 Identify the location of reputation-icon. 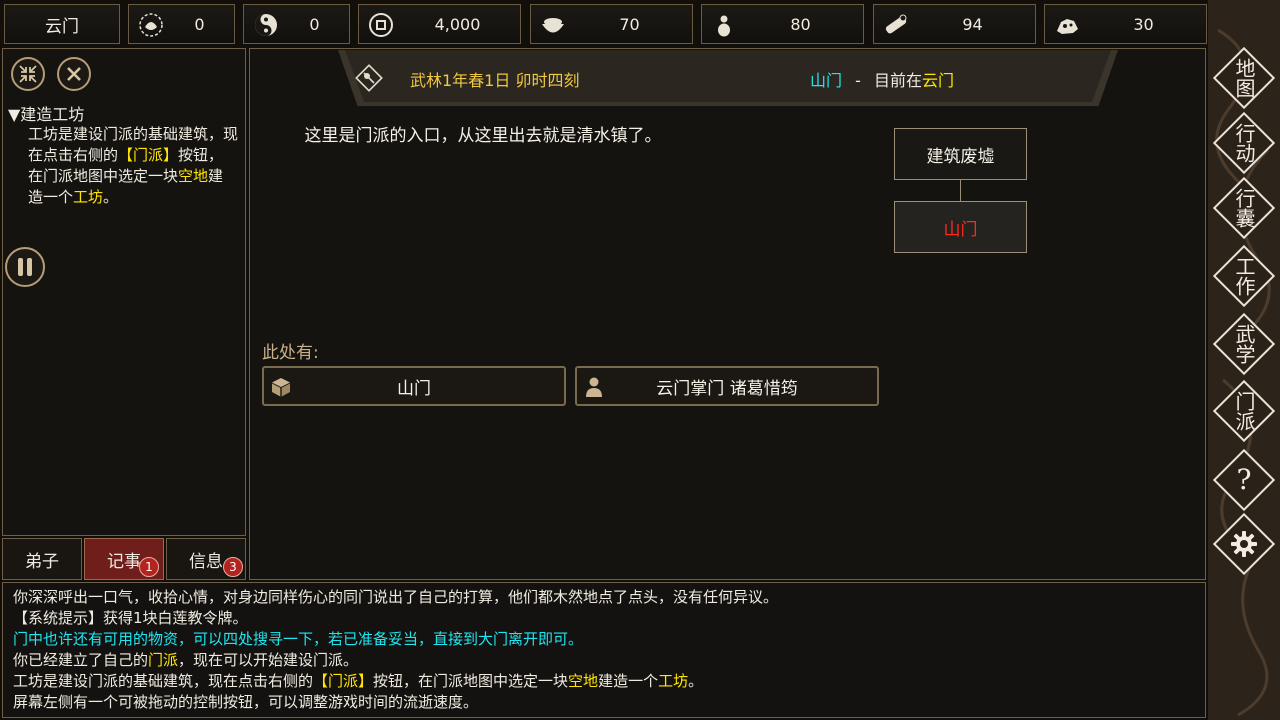
(151, 25).